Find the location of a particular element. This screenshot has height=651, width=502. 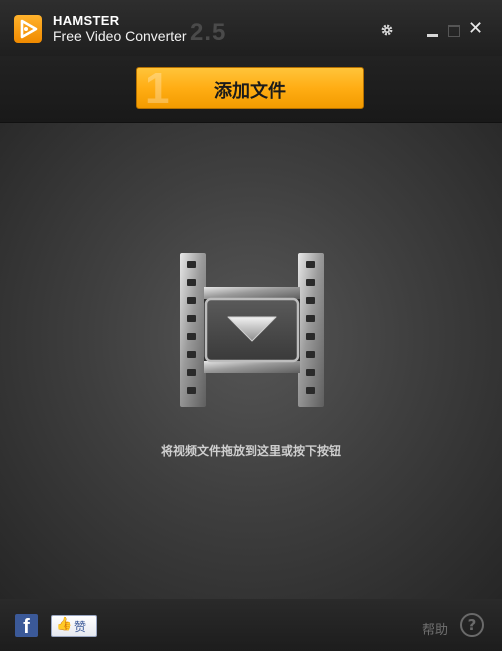

version-label: 2.5 is located at coordinates (208, 32).